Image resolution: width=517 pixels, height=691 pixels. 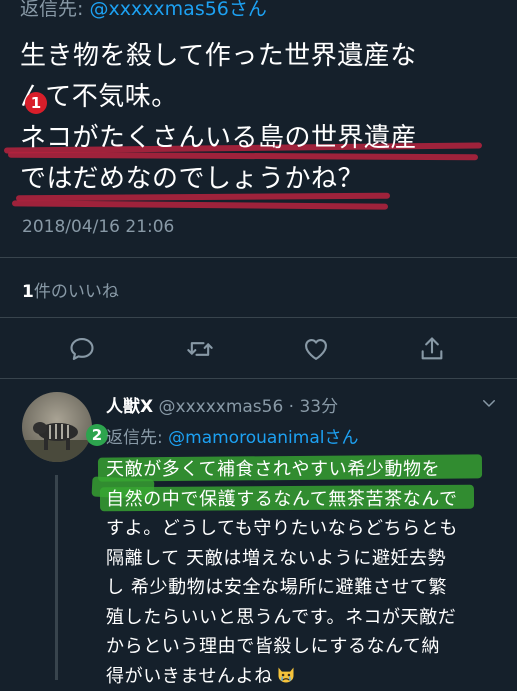 I want to click on share-icon, so click(x=432, y=349).